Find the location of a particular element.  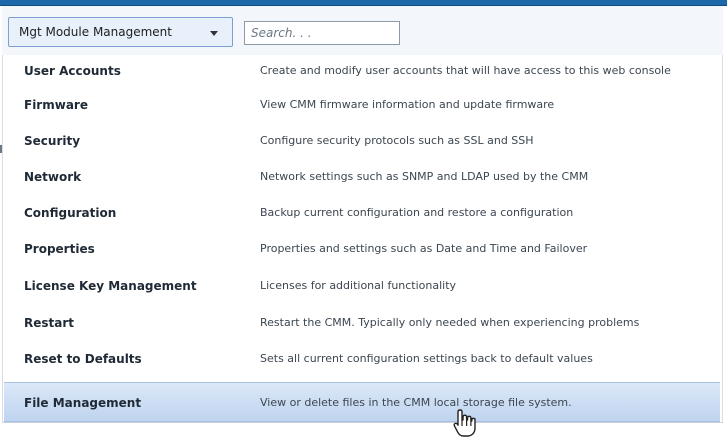

menu-item-description: Licenses for additional functionality is located at coordinates (358, 285).